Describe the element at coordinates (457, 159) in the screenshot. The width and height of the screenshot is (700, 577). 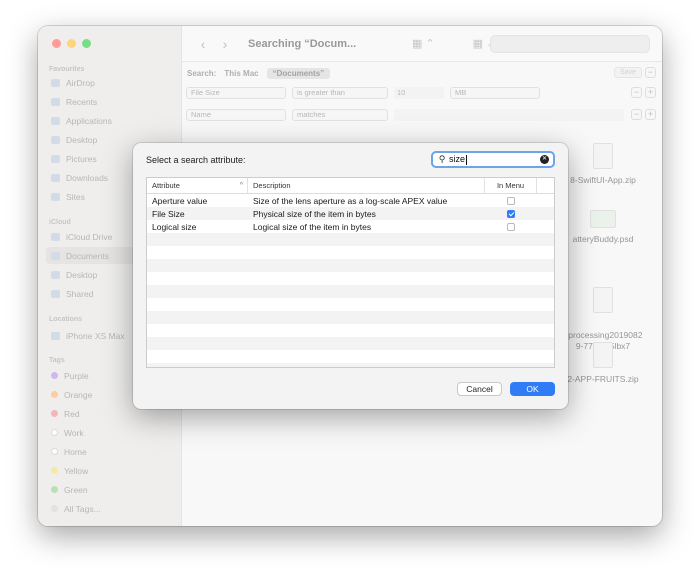
I see `attribute-search-value: size` at that location.